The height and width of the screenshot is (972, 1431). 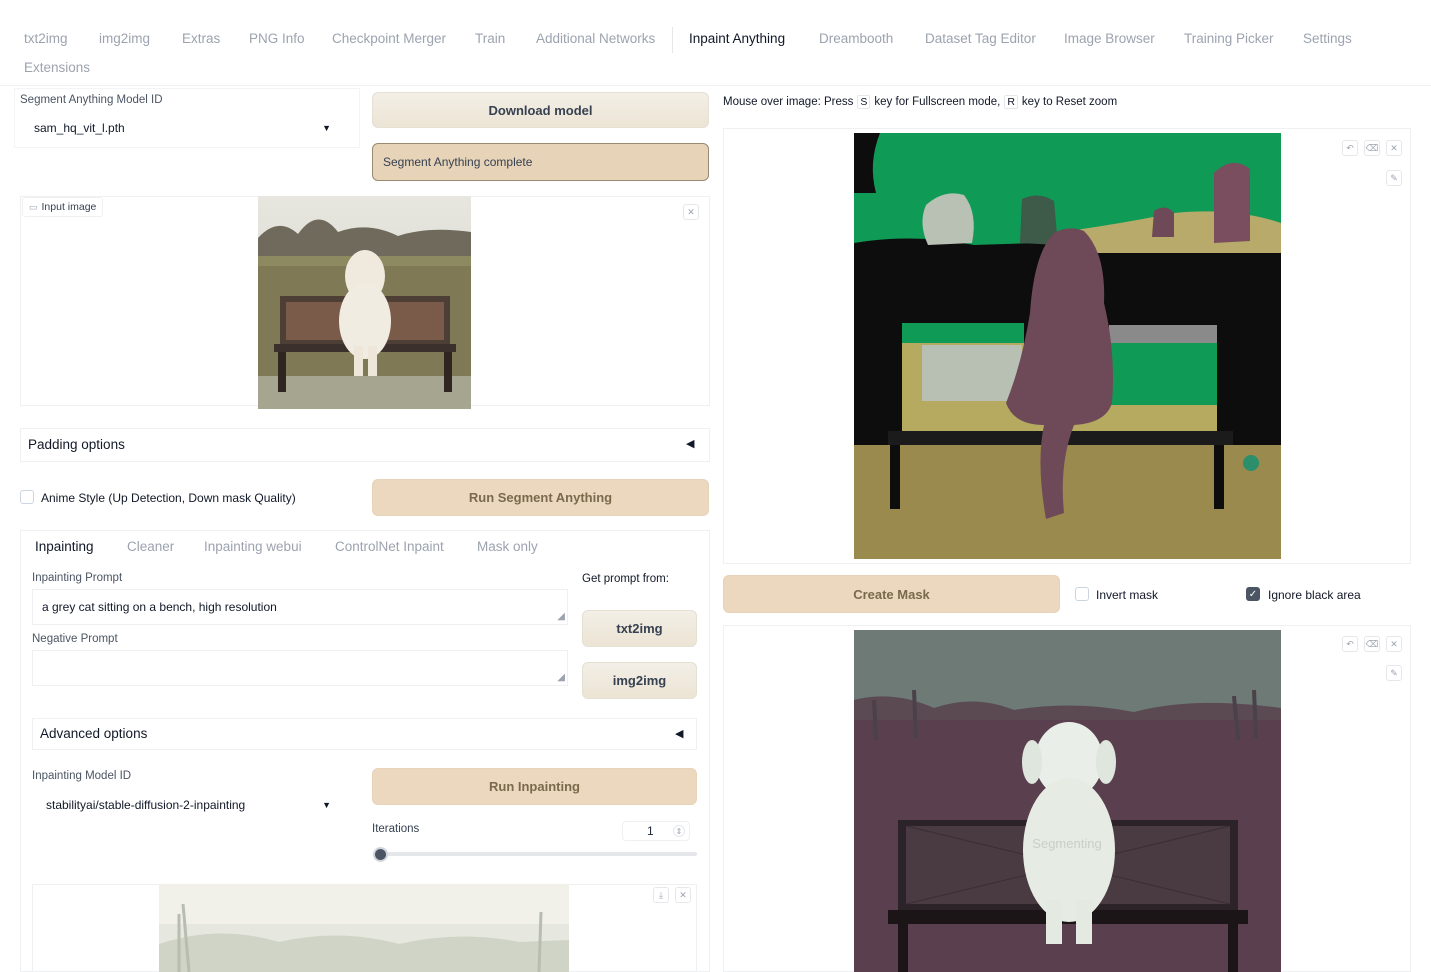 I want to click on download-icon: ⤓, so click(x=661, y=895).